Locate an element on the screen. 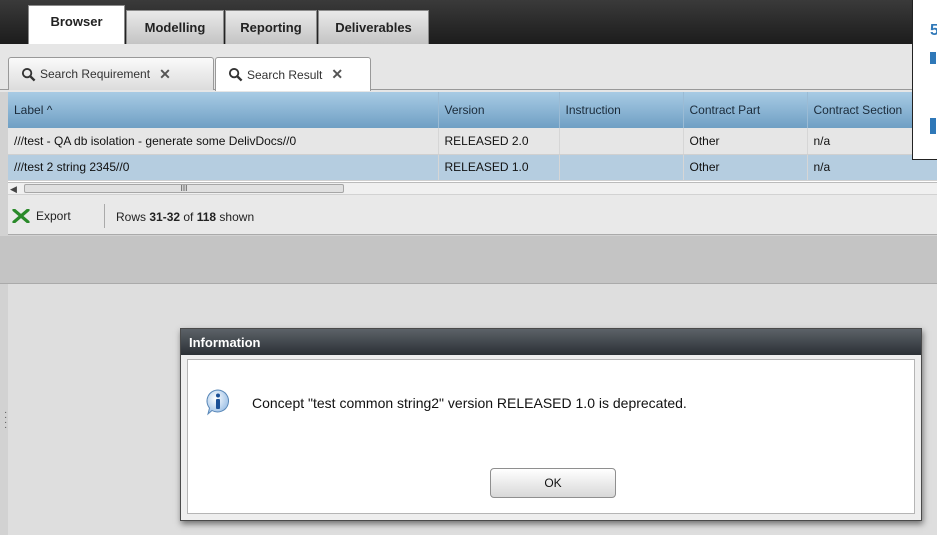 The height and width of the screenshot is (535, 937). horizontal-scrollbar: ◀ III is located at coordinates (472, 188).